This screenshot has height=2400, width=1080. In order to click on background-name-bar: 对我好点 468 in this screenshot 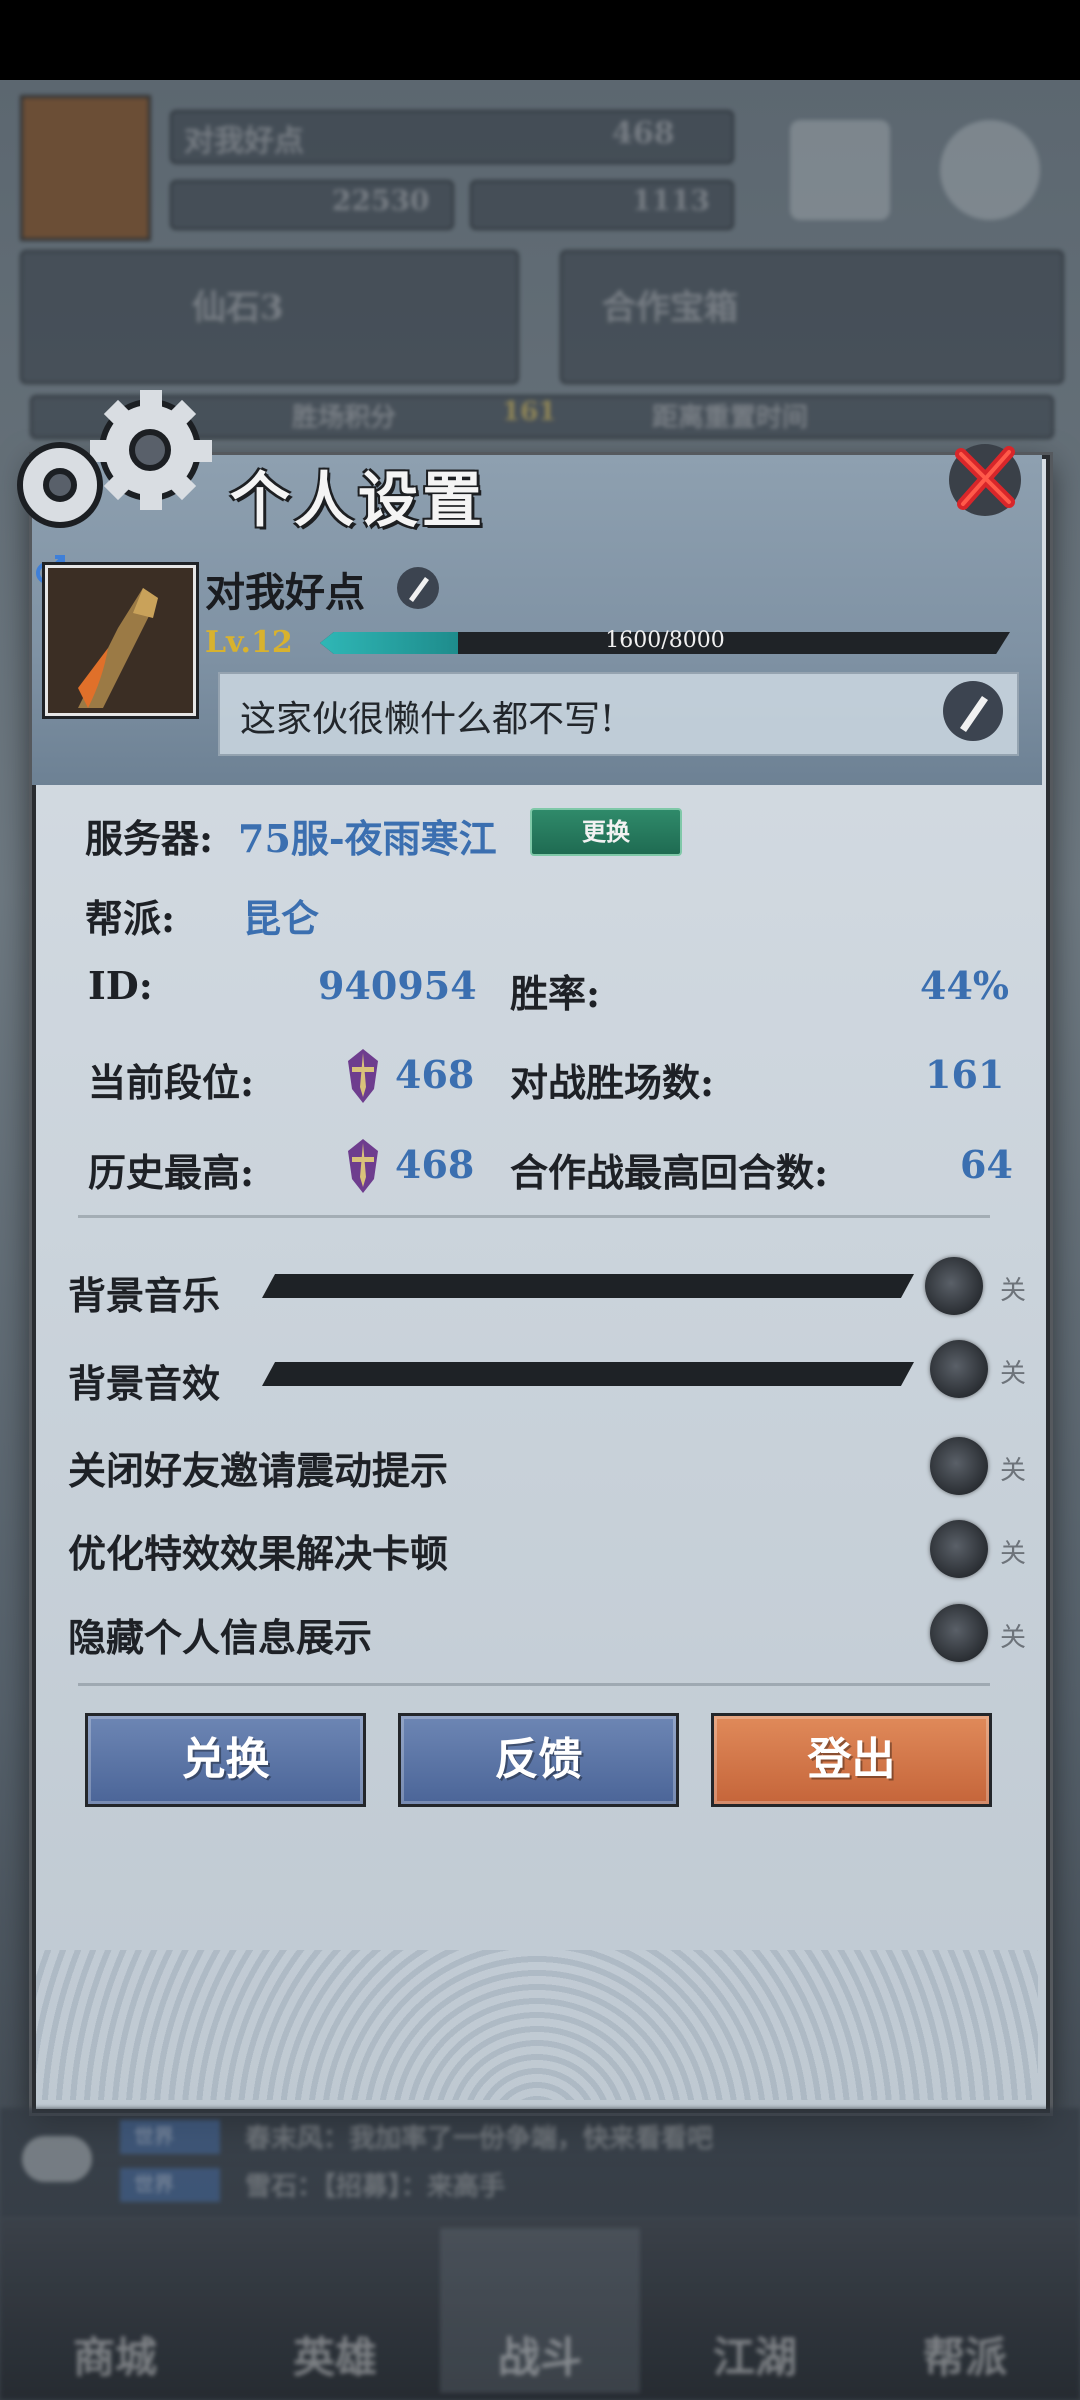, I will do `click(452, 137)`.